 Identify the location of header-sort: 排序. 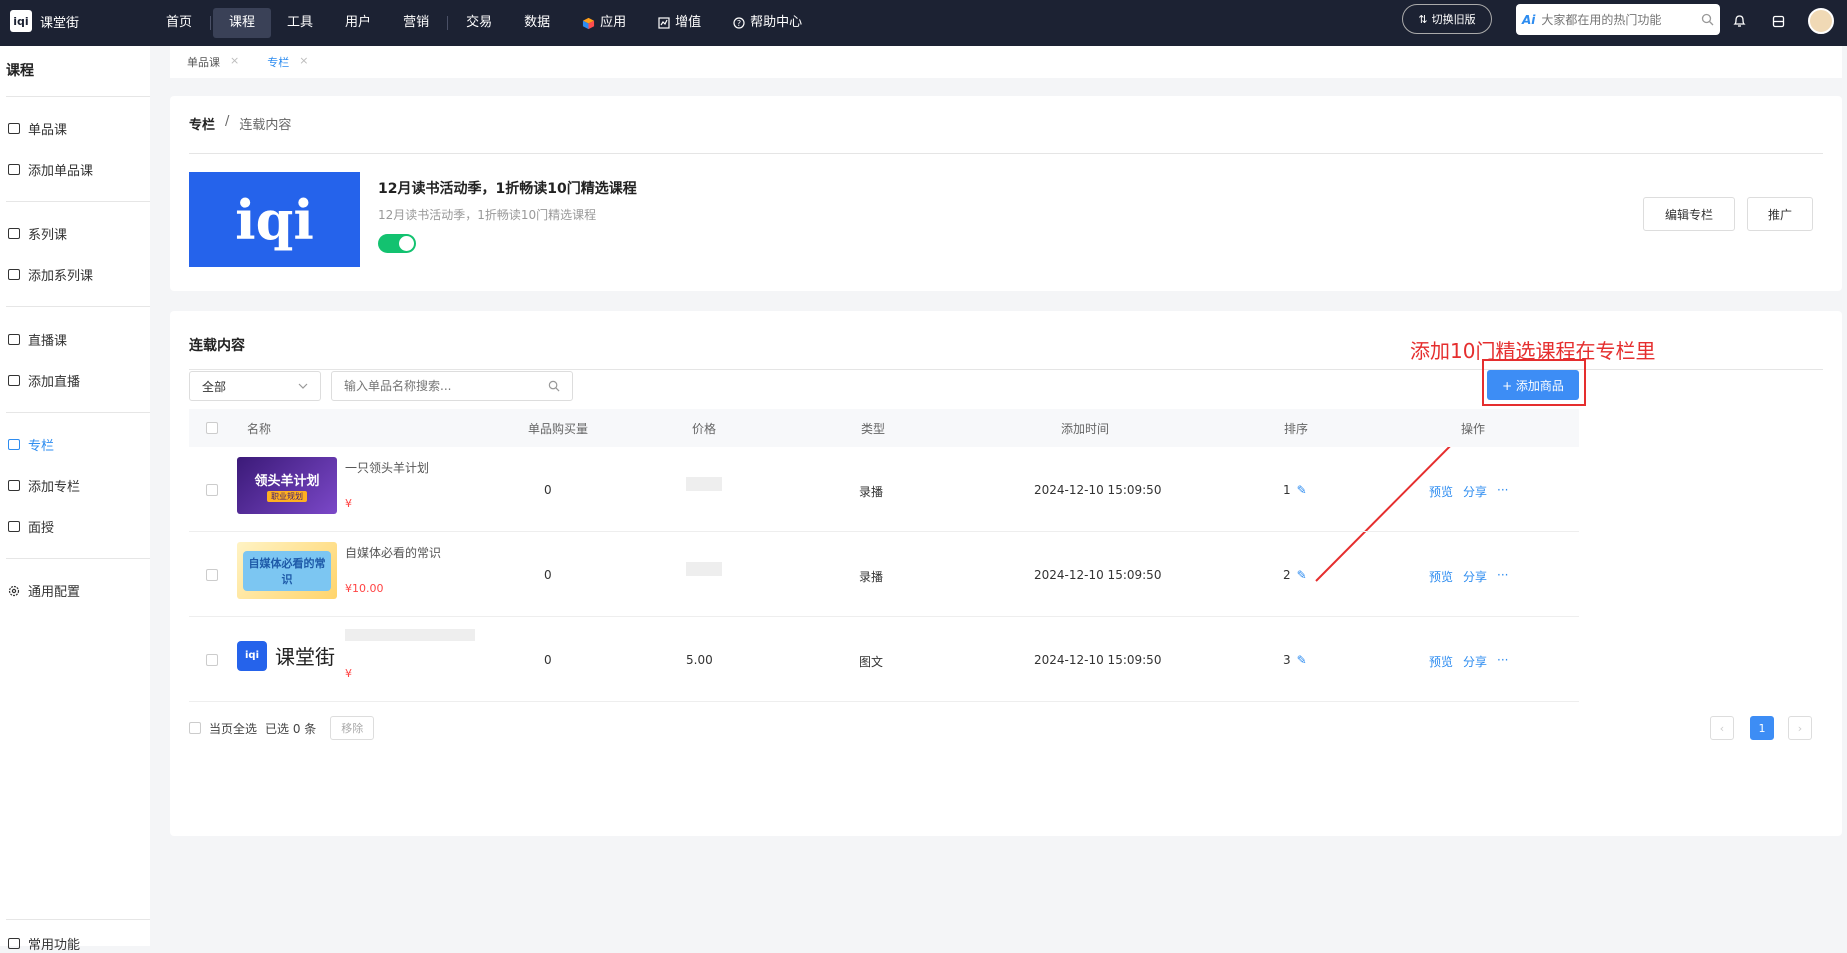
(1296, 429).